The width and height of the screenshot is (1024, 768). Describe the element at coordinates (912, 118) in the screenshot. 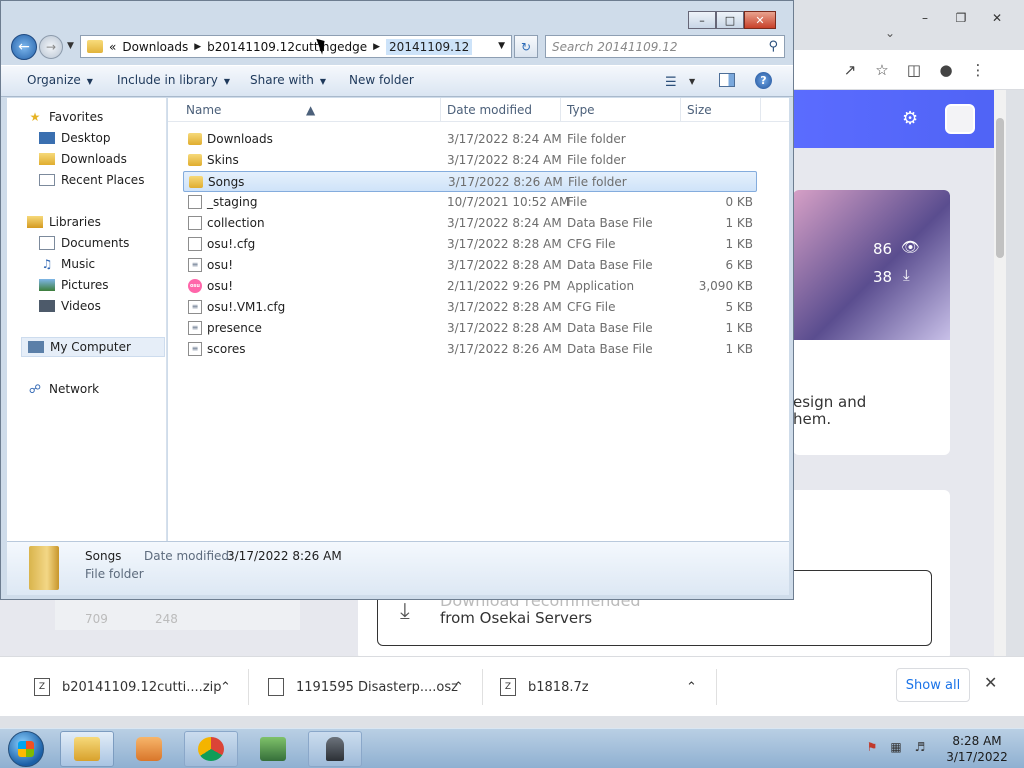

I see `settings-gear-icon: ⚙` at that location.